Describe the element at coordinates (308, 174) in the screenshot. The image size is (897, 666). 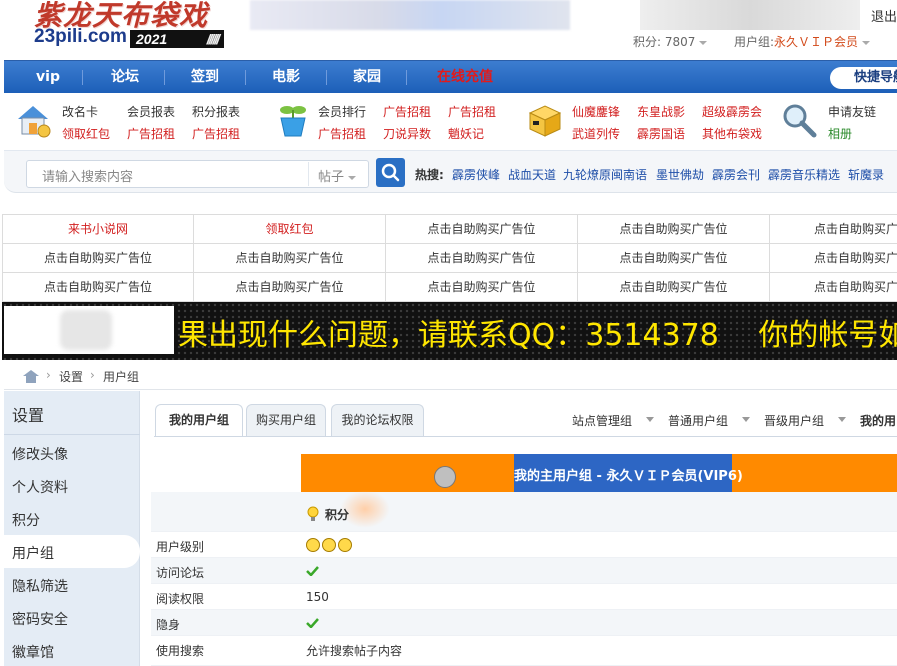
I see `search-divider` at that location.